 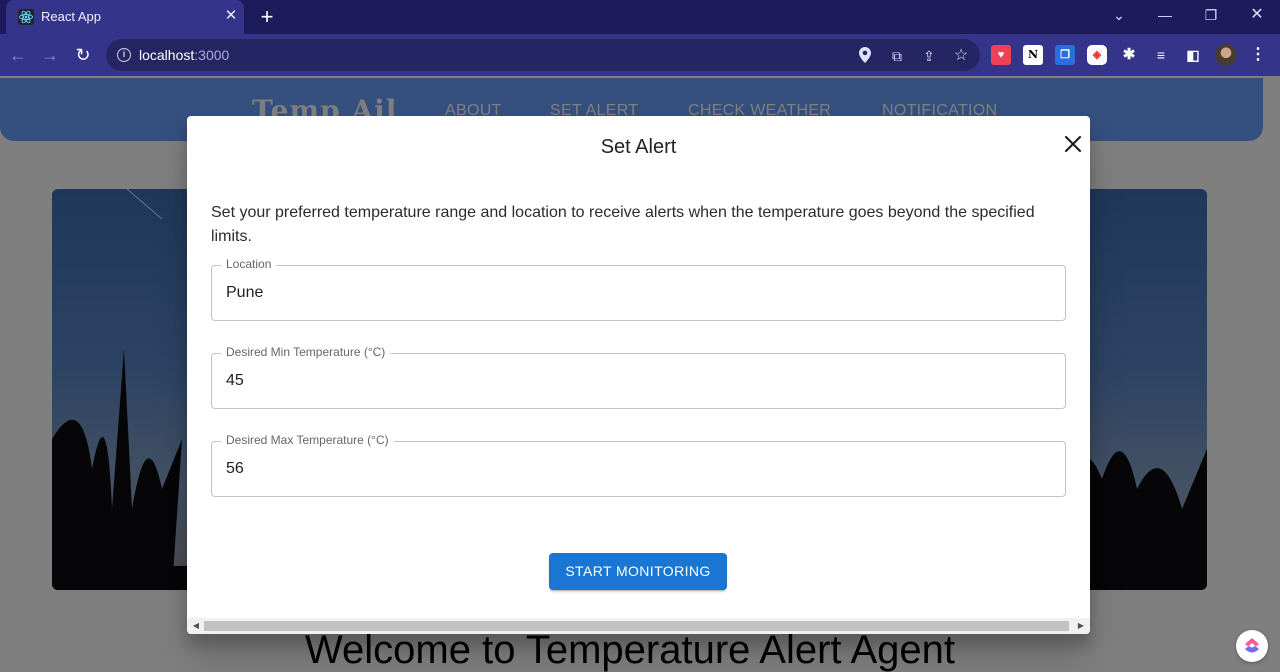 What do you see at coordinates (638, 465) in the screenshot?
I see `max-temperature-field: Desired Max Temperature (°C) 56` at bounding box center [638, 465].